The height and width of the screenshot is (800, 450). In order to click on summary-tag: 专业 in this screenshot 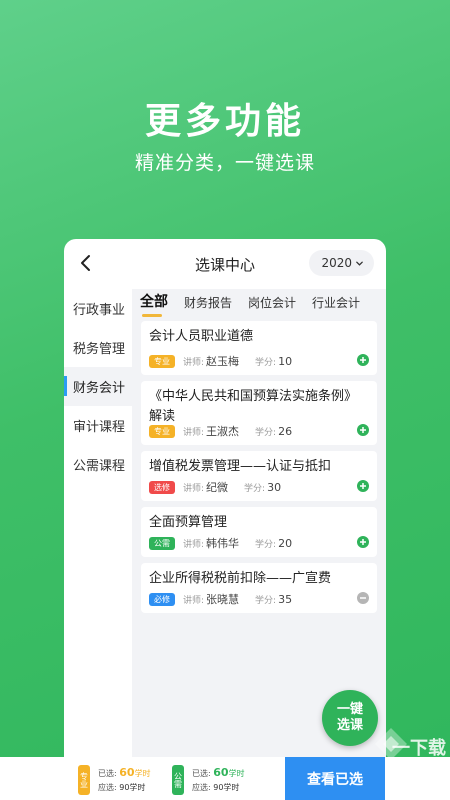, I will do `click(84, 780)`.